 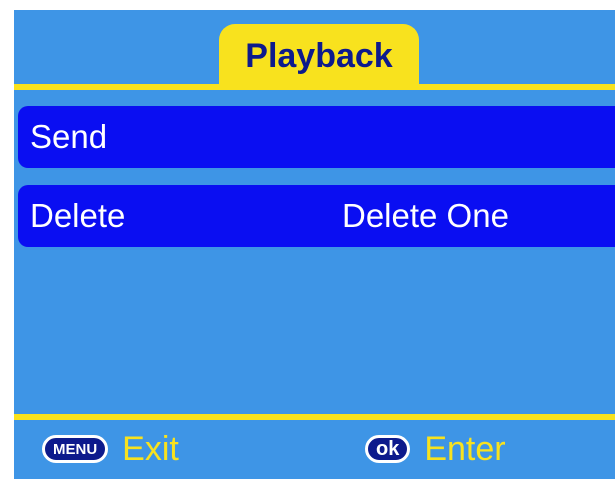 I want to click on enter-label: Enter, so click(x=465, y=448).